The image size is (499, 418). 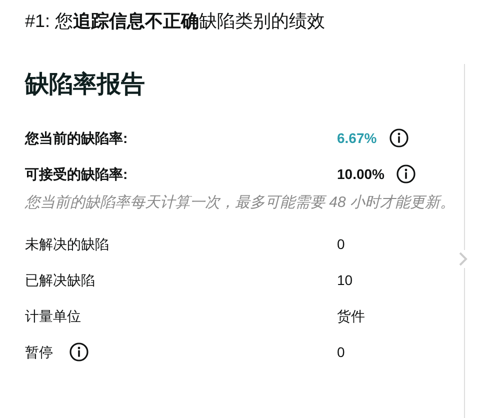 I want to click on update-note: 您当前的缺陷率每天计算一次，最多可能需要 48 小时才能更新。, so click(x=240, y=203).